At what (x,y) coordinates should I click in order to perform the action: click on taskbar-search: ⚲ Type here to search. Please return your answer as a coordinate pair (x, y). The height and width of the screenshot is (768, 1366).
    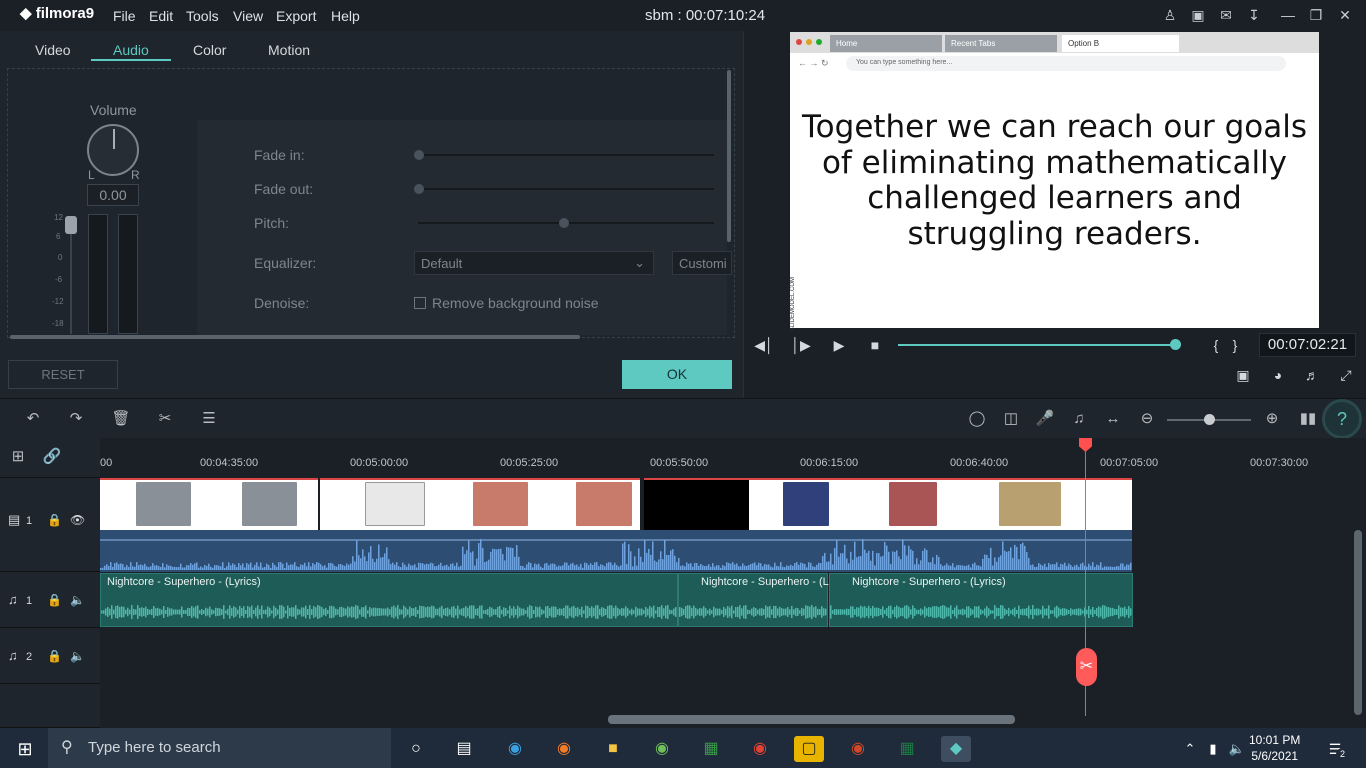
    Looking at the image, I should click on (219, 748).